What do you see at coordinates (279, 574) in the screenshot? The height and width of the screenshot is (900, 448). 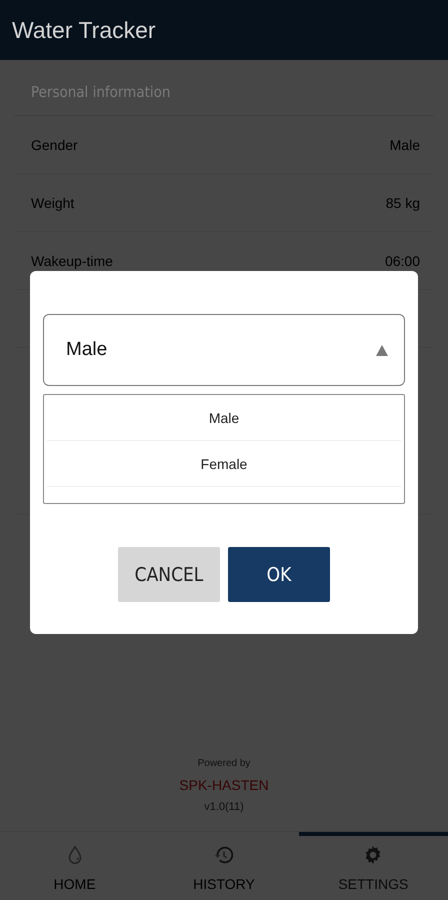 I see `ok-button: OK` at bounding box center [279, 574].